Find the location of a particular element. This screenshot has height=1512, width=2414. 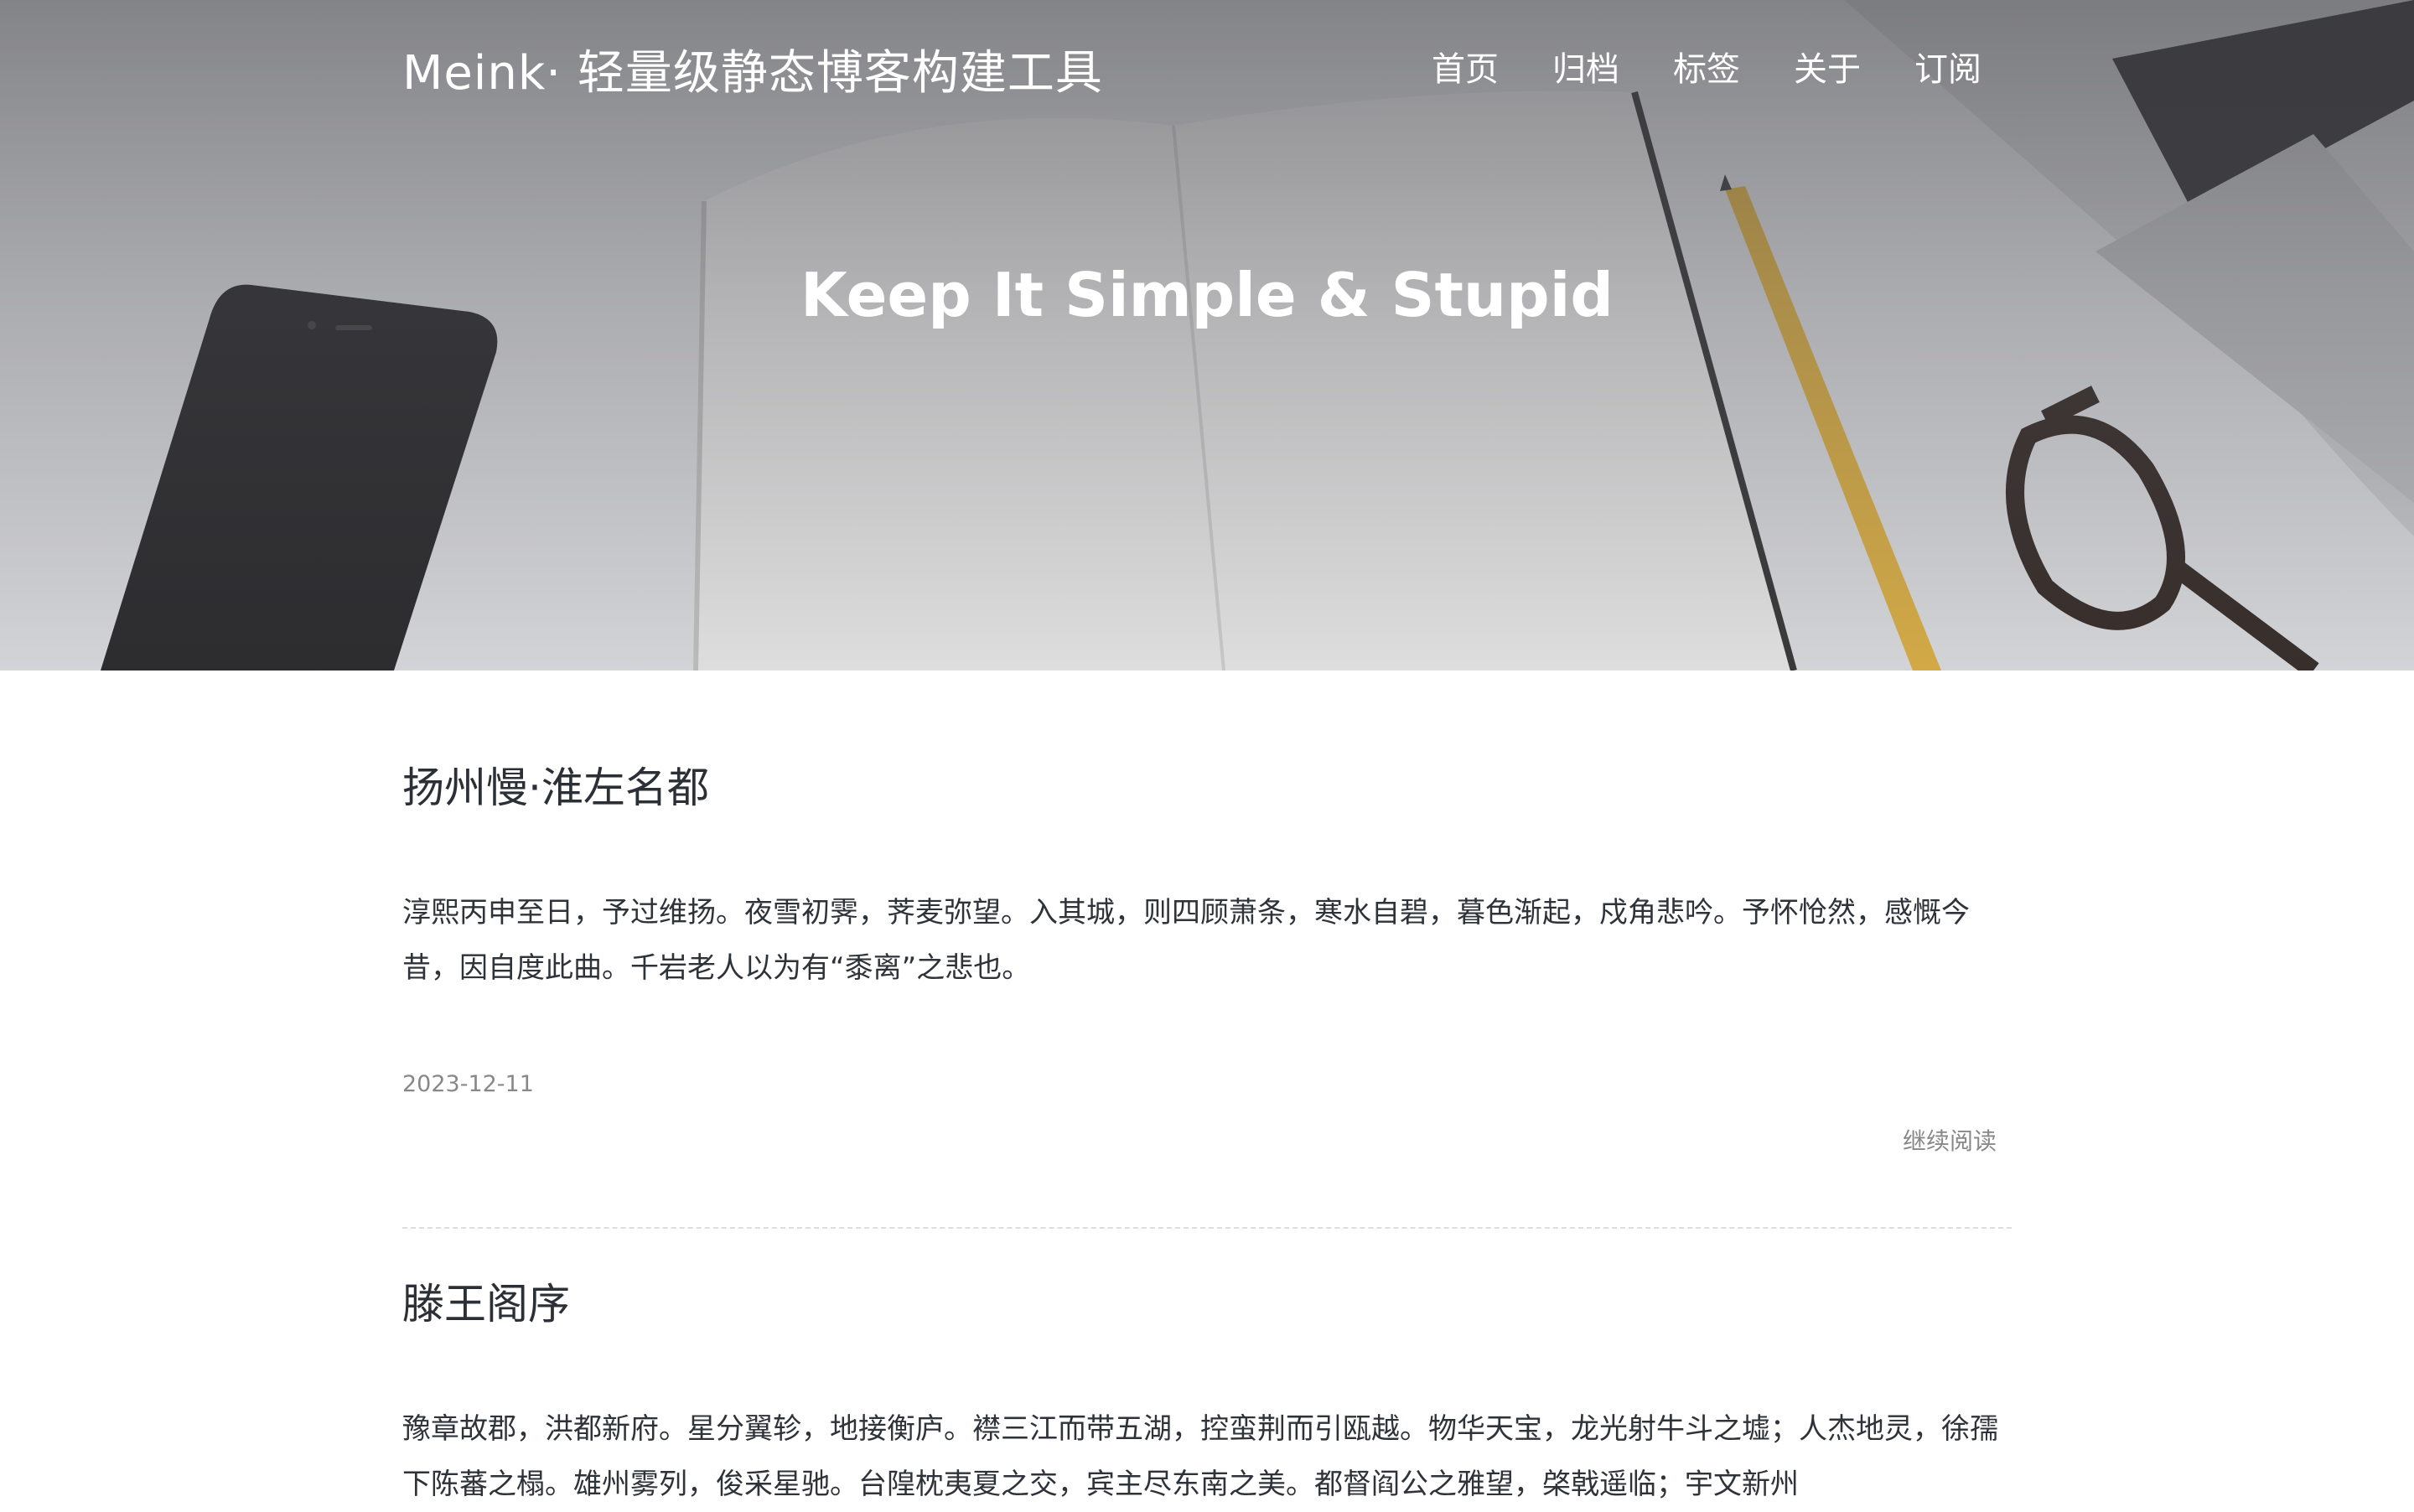

post-title-link: 滕王阁序 is located at coordinates (1207, 1304).